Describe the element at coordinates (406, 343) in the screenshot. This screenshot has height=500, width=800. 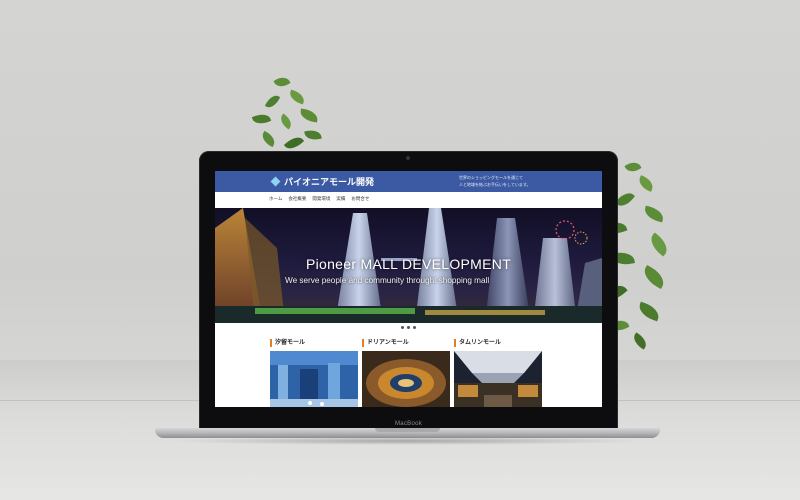
I see `mall-card-title: ドリアンモール` at that location.